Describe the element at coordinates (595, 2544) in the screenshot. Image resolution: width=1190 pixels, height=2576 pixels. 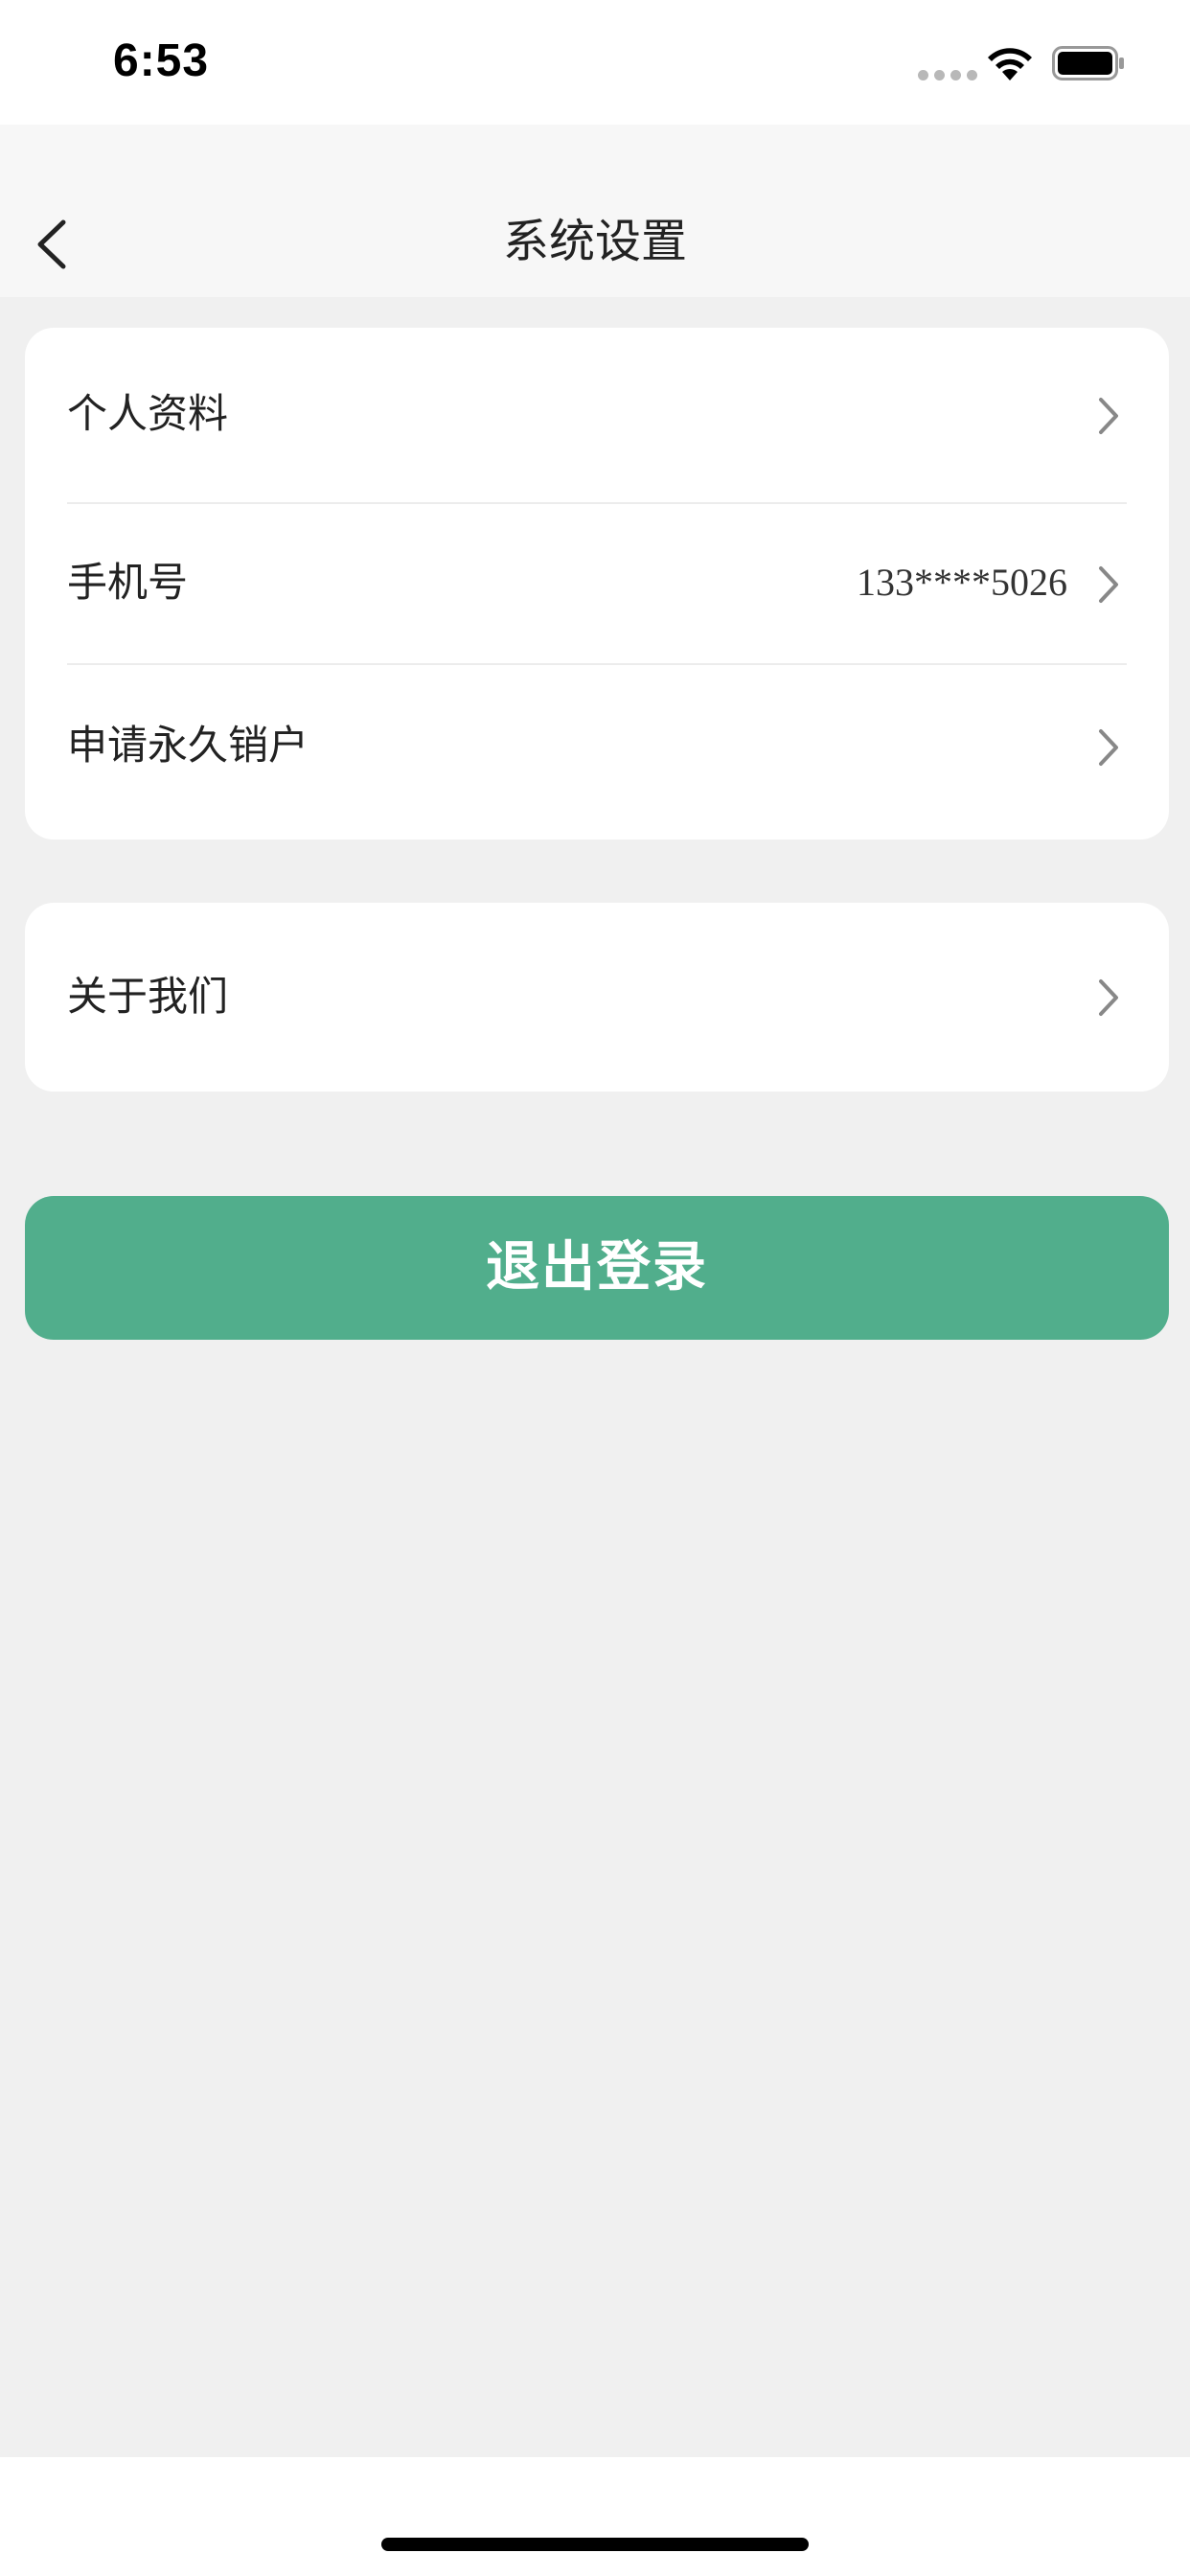
I see `home-indicator` at that location.